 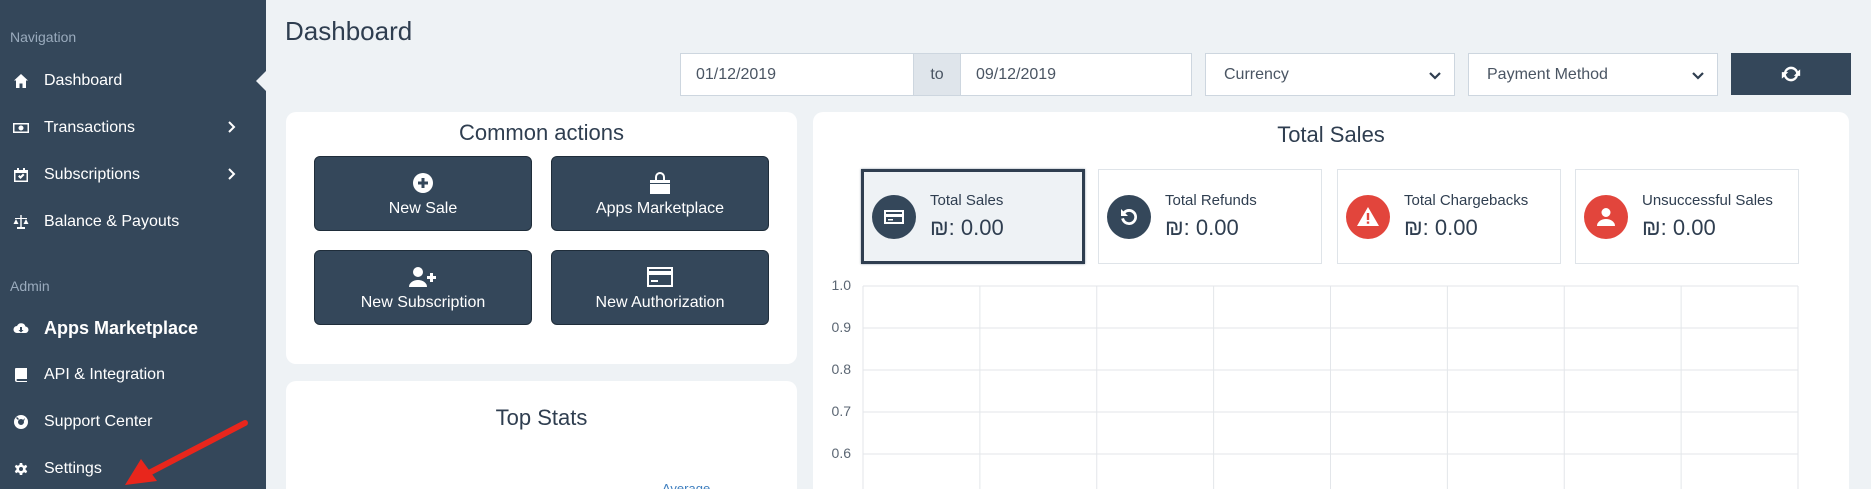 I want to click on sidebar-item-apps-marketplace: Apps Marketplace, so click(x=133, y=328).